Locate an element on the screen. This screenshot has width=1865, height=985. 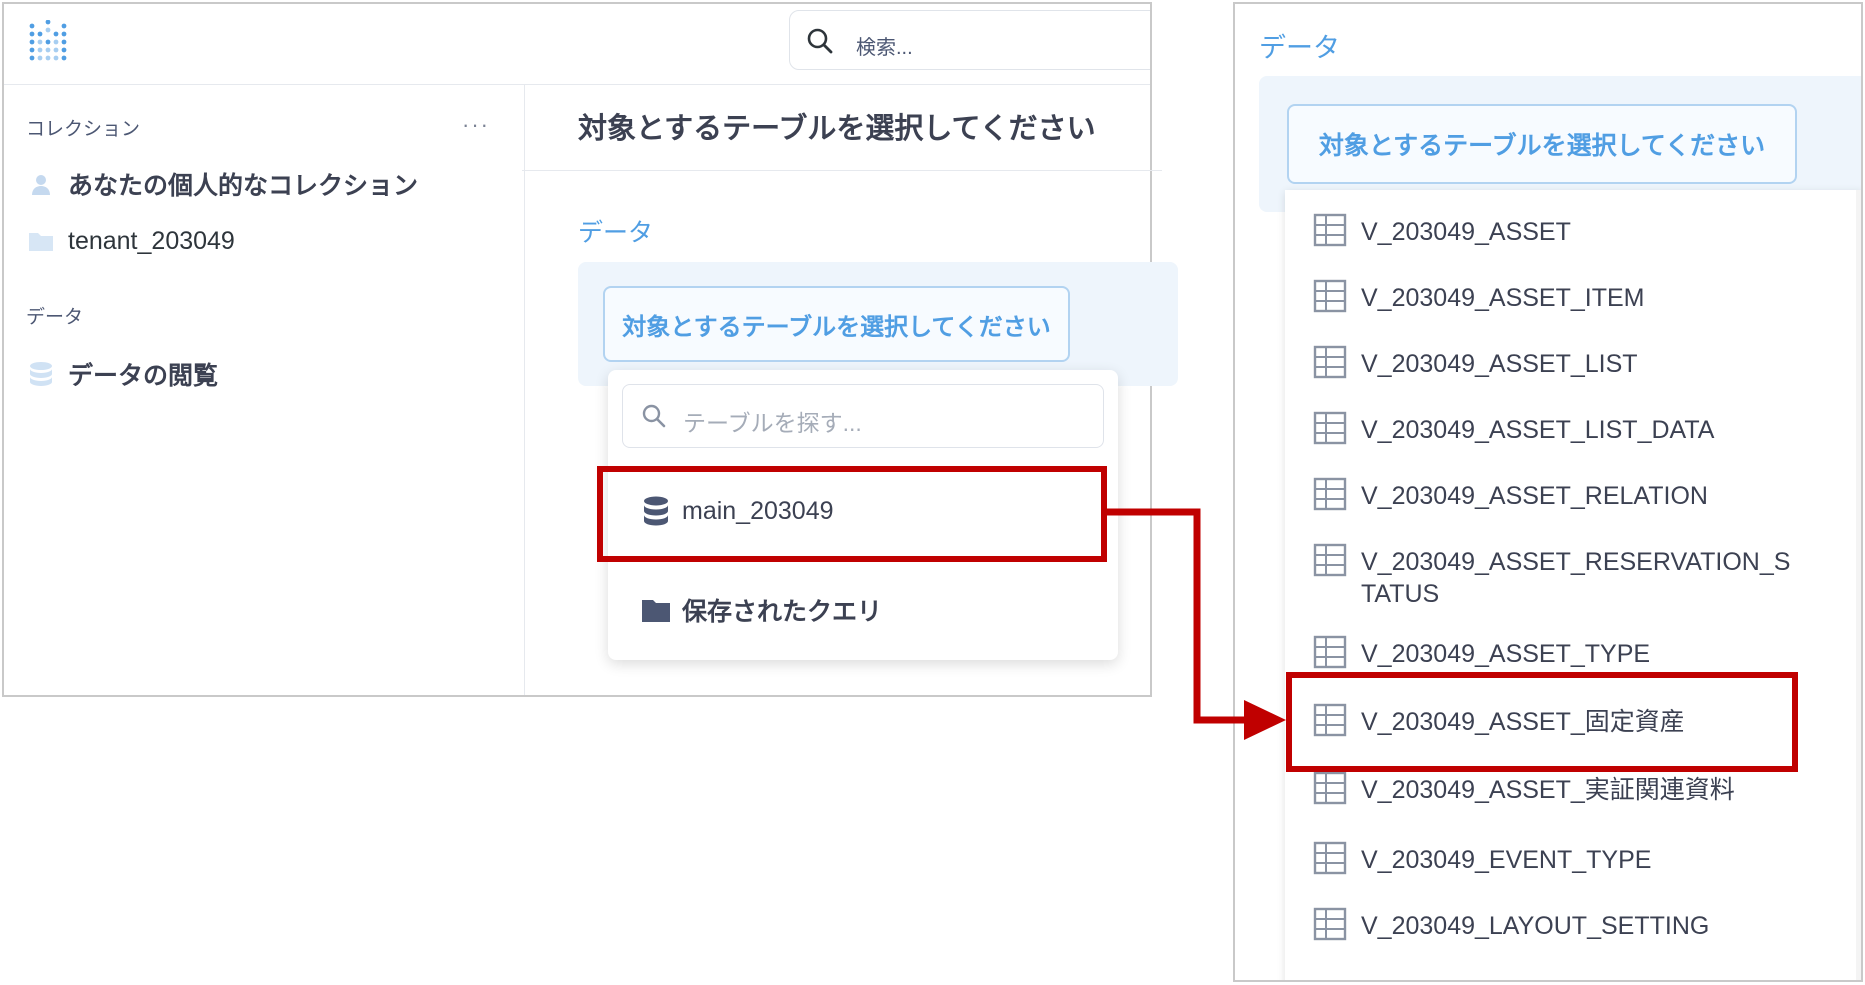
scrollbar-thumb is located at coordinates (1862, 768).